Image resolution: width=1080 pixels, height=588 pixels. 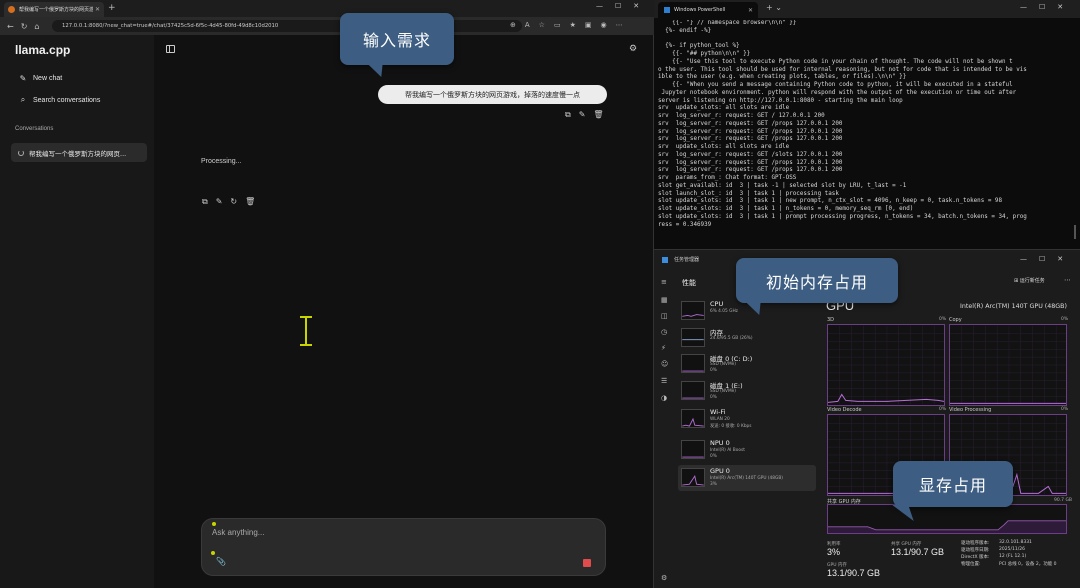 I want to click on engine-graph-label: 3D, so click(x=830, y=320).